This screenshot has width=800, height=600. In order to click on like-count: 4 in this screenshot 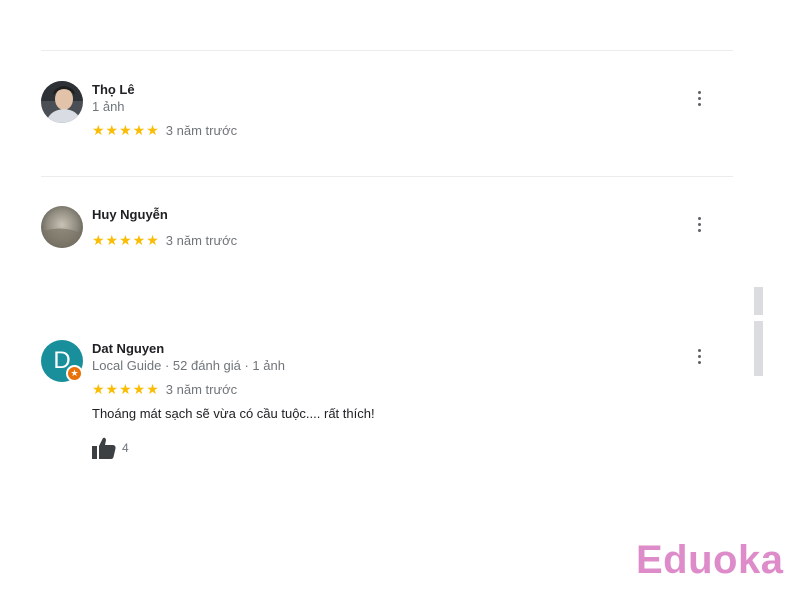, I will do `click(125, 448)`.